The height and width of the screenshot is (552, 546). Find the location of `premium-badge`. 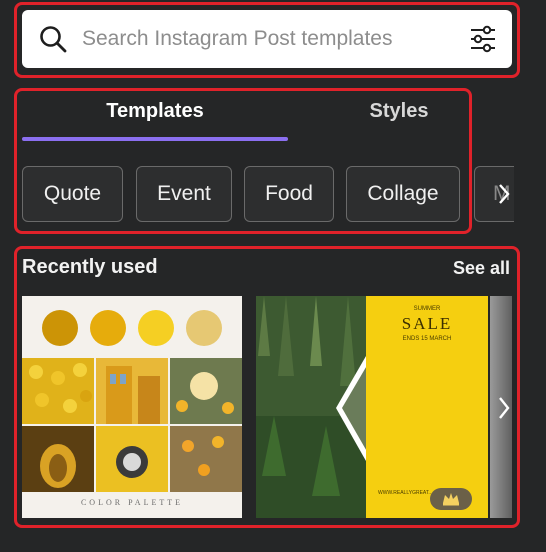

premium-badge is located at coordinates (451, 499).